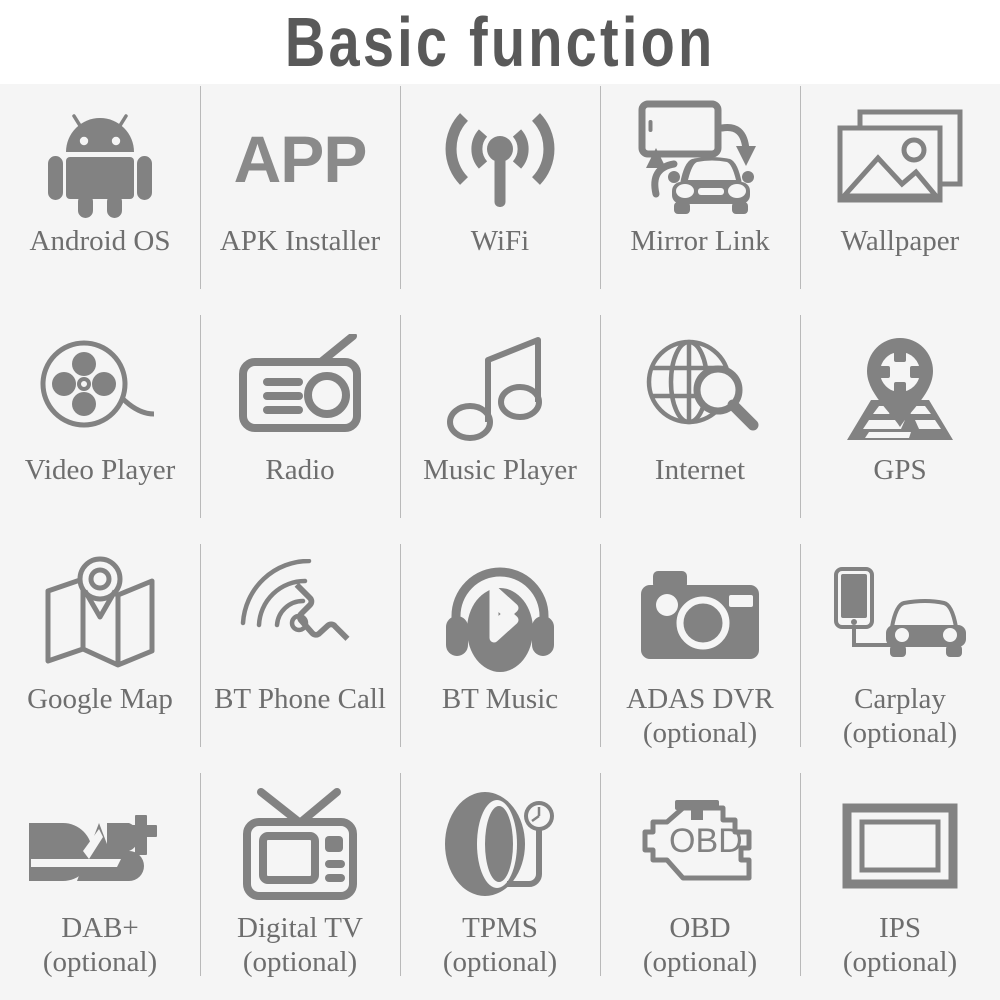 This screenshot has width=1000, height=1000. I want to click on feature-cell-obd: OBD OBD (optional), so click(700, 885).